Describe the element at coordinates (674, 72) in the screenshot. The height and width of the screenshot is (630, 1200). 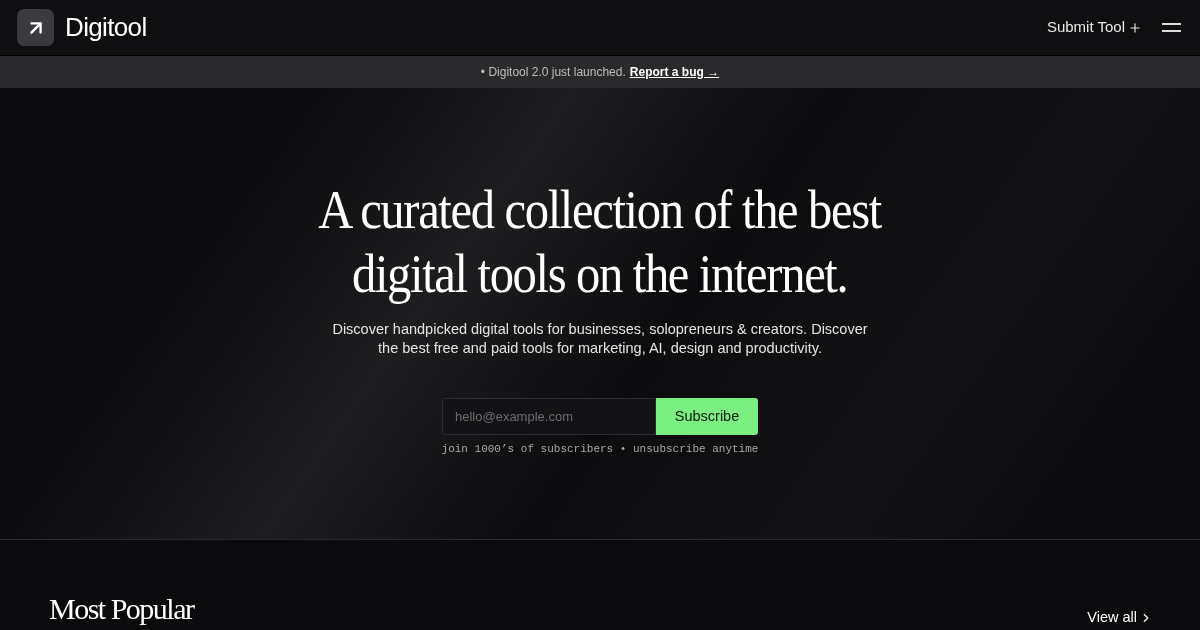
I see `report-bug-link: Report a bug →` at that location.